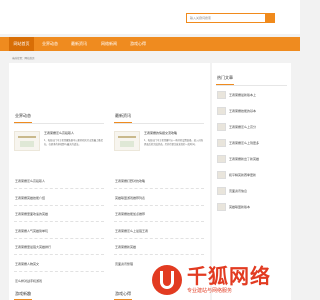 Image resolution: width=320 pixels, height=300 pixels. I want to click on nav-item-industry: 业界动态, so click(50, 44).